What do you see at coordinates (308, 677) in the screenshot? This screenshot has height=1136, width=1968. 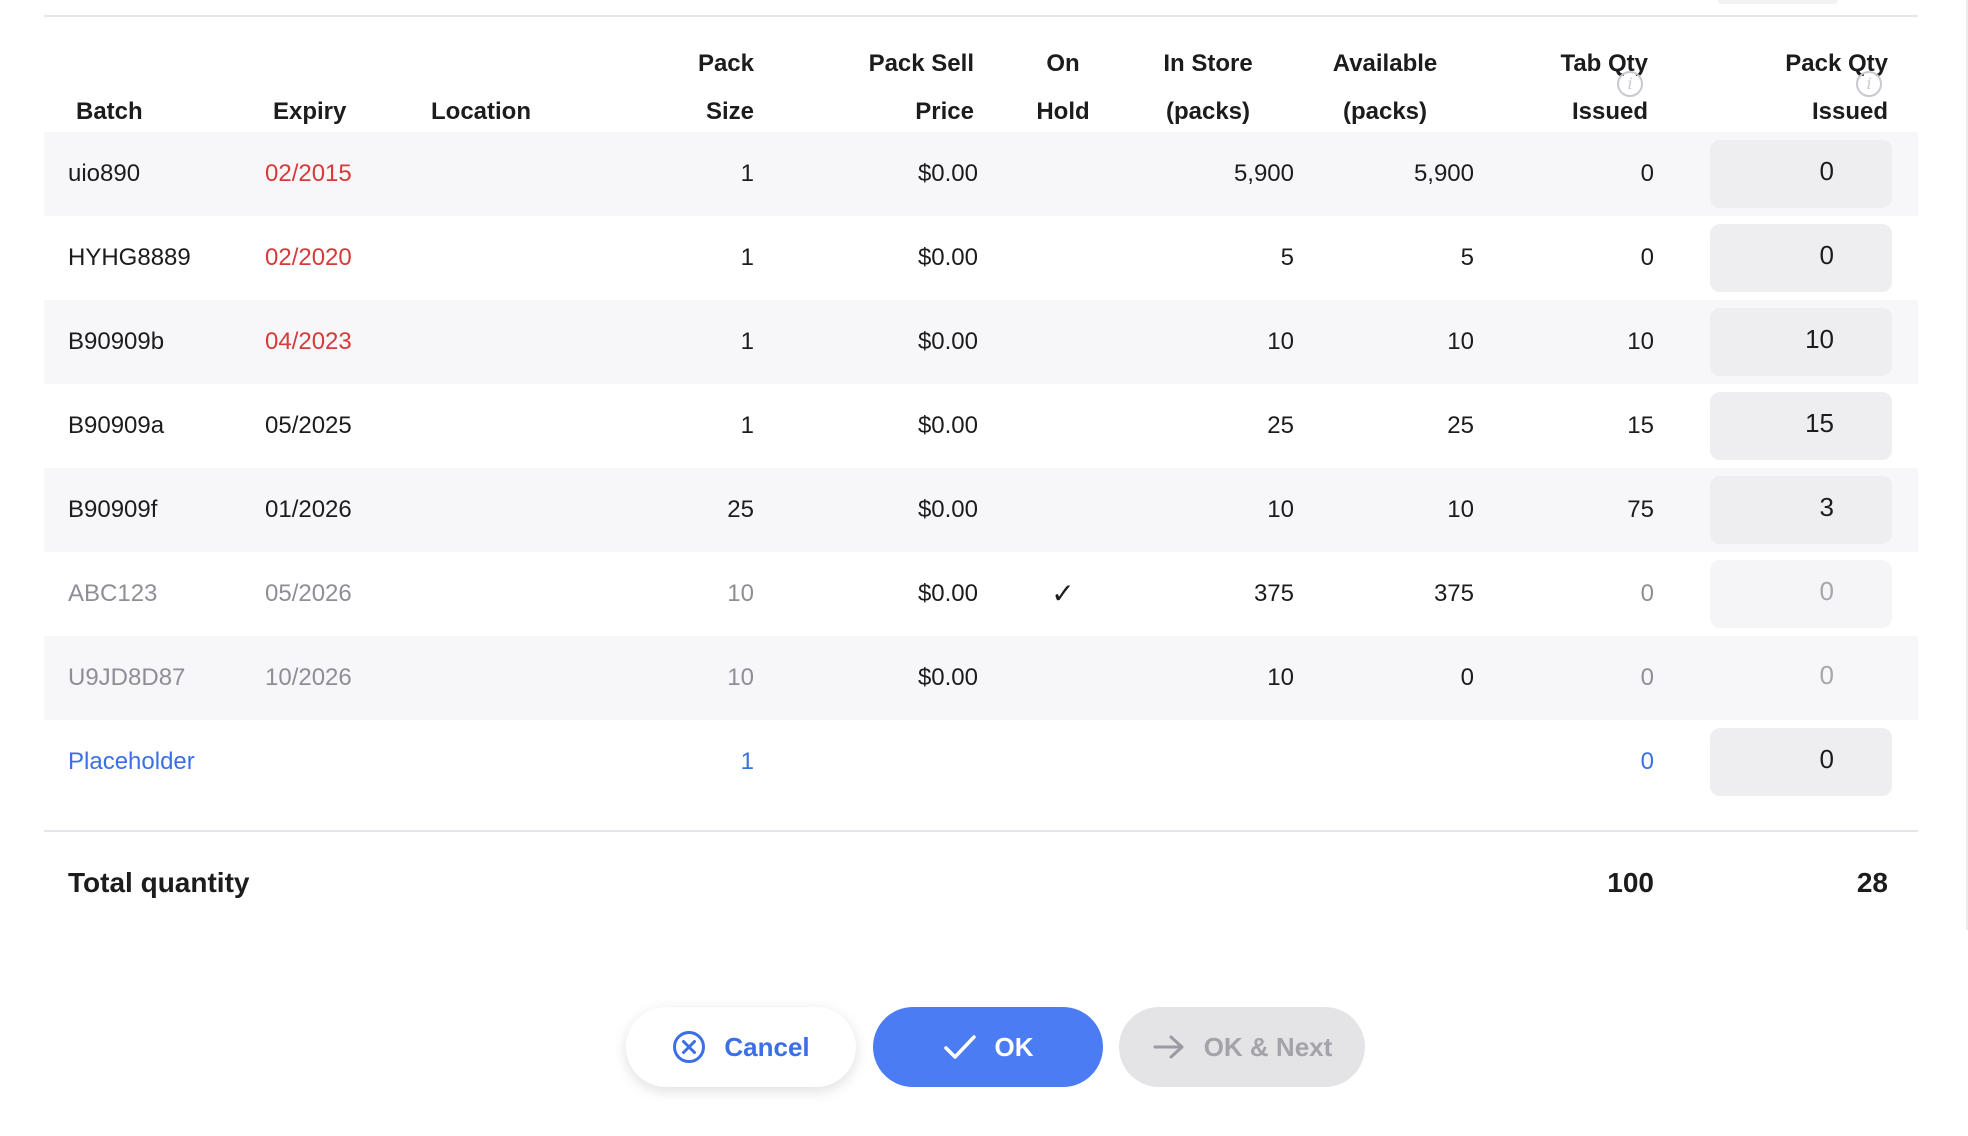 I see `expiry-cell: 10/2026` at bounding box center [308, 677].